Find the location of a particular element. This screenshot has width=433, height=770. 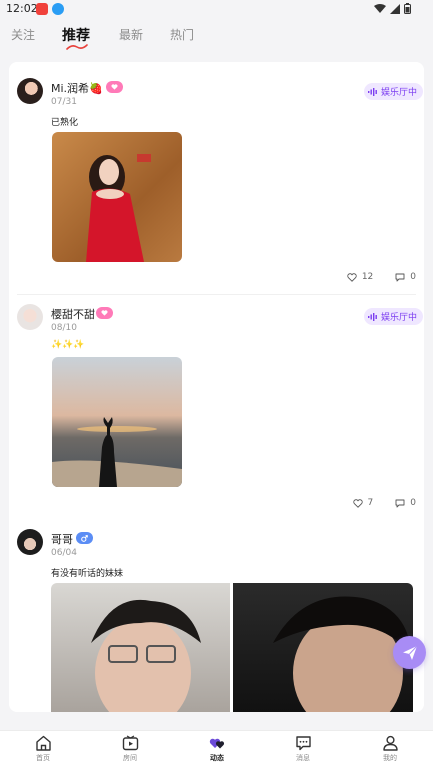

nav-label: 动态 is located at coordinates (217, 758).